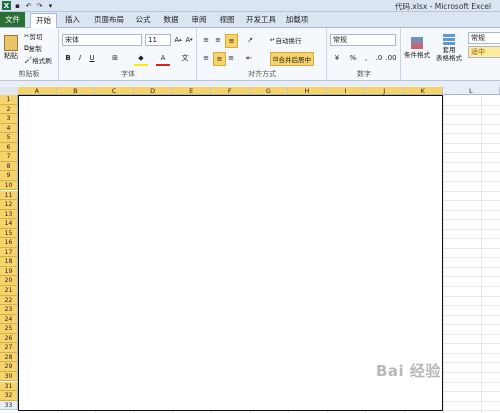  Describe the element at coordinates (68, 58) in the screenshot. I see `bold-button: B` at that location.